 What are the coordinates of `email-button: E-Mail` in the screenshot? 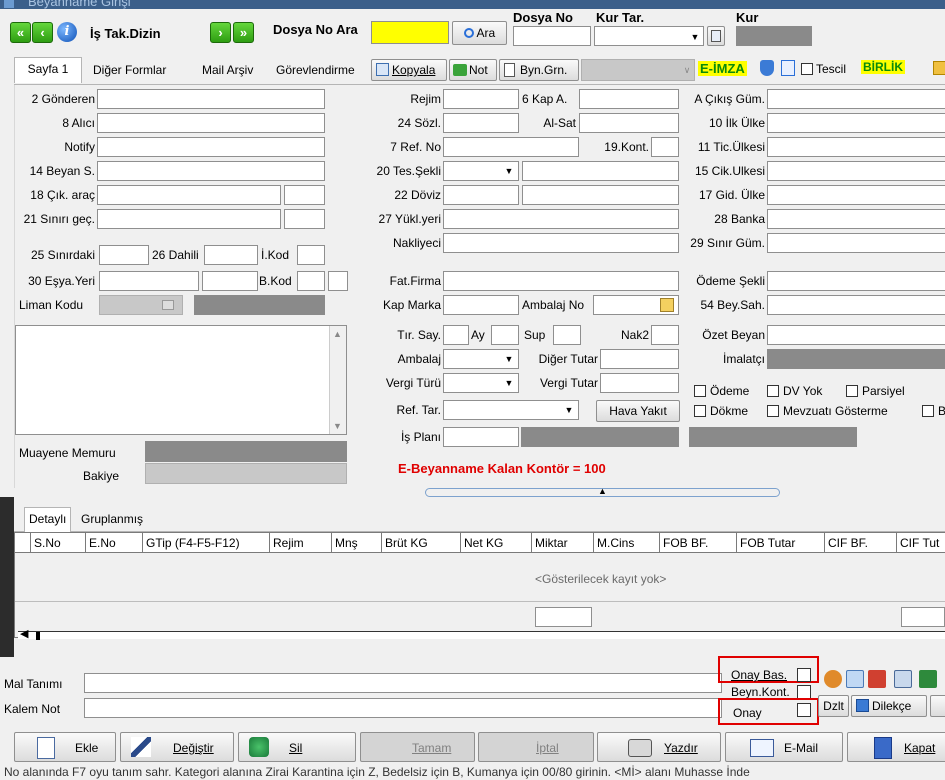 It's located at (784, 747).